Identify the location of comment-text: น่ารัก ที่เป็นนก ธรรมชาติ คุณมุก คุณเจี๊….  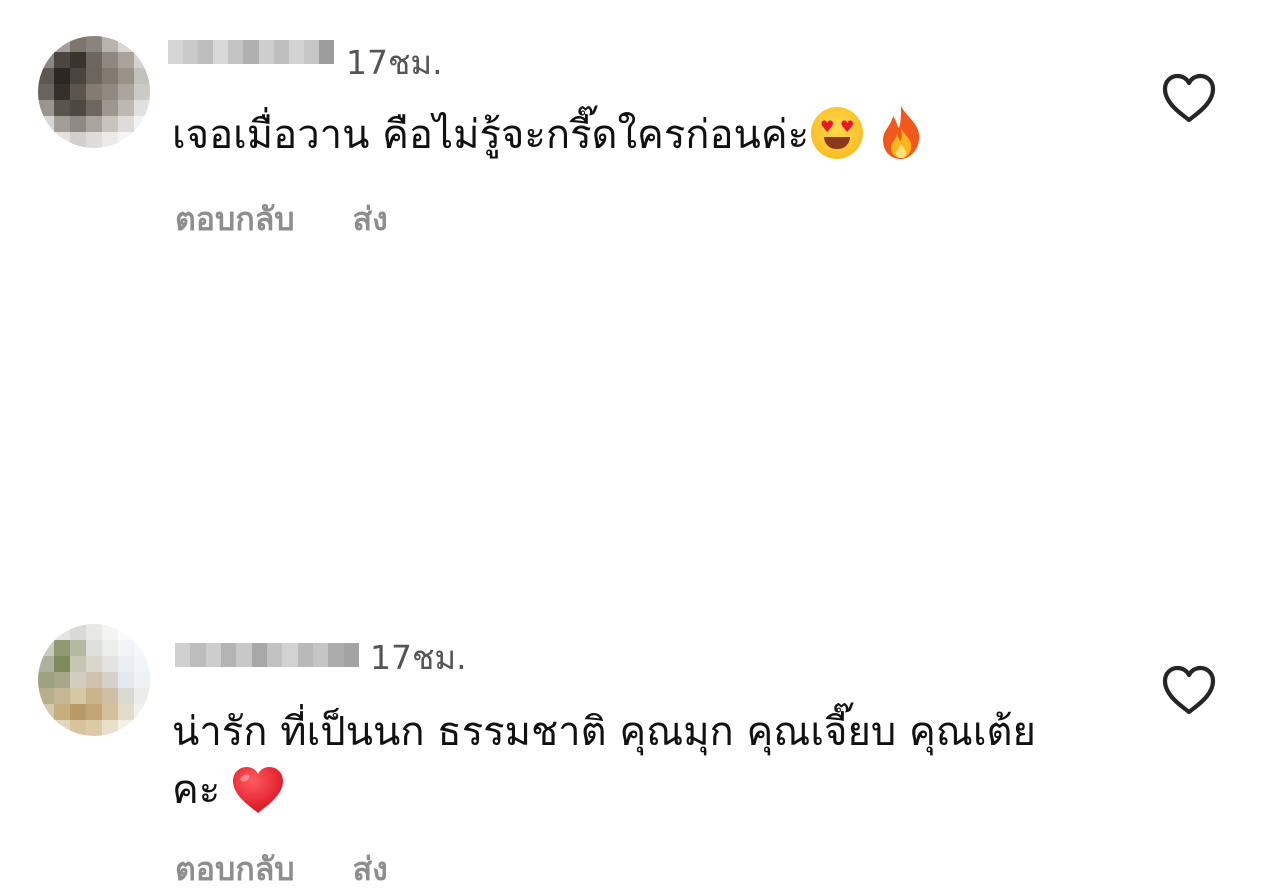
(607, 761).